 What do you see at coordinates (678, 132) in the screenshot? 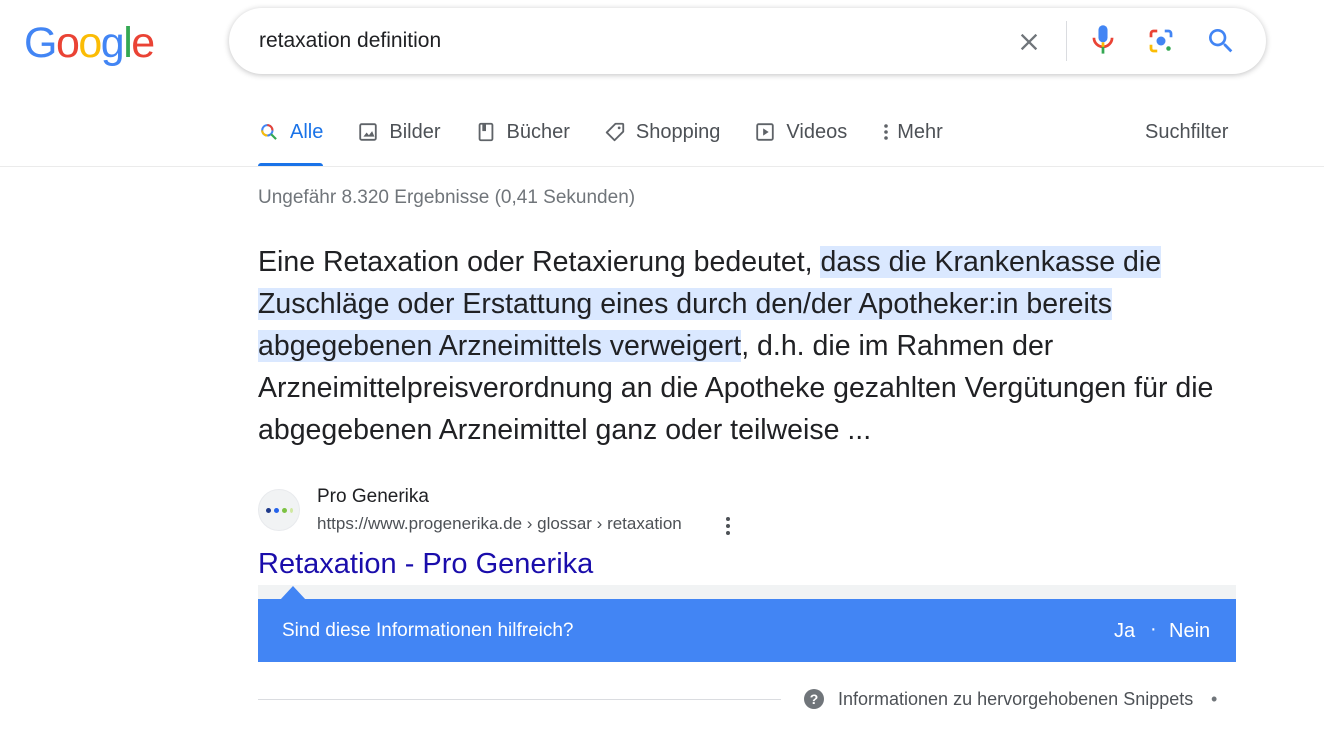
I see `tab-label: Shopping` at bounding box center [678, 132].